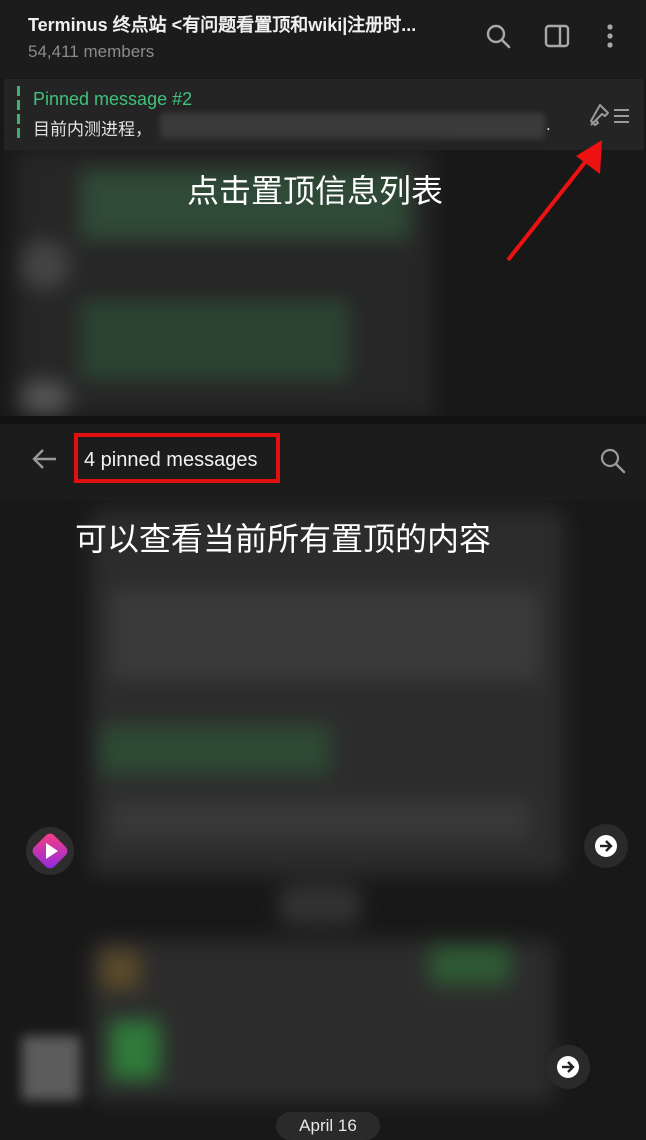  What do you see at coordinates (315, 191) in the screenshot?
I see `annotation-top: 点击置顶信息列表` at bounding box center [315, 191].